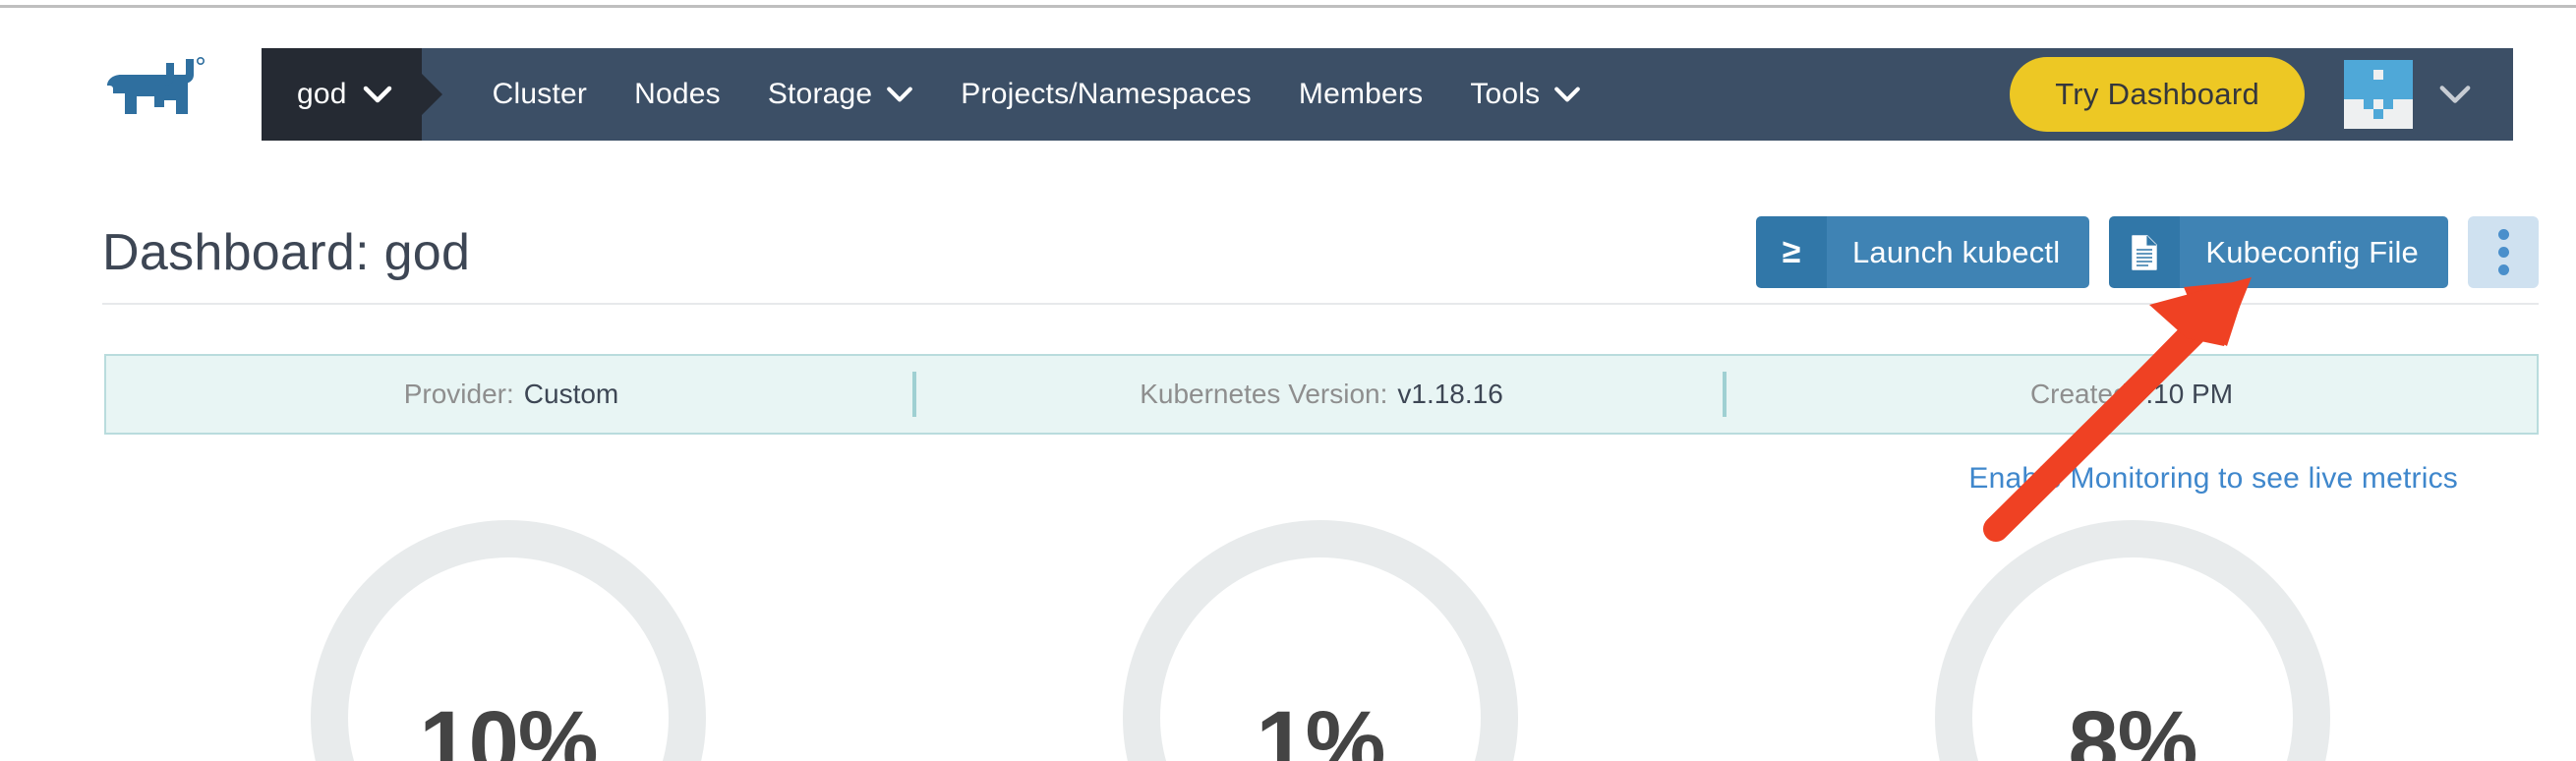 The image size is (2576, 761). What do you see at coordinates (2314, 252) in the screenshot?
I see `kubeconfig-file-label: Kubeconfig File` at bounding box center [2314, 252].